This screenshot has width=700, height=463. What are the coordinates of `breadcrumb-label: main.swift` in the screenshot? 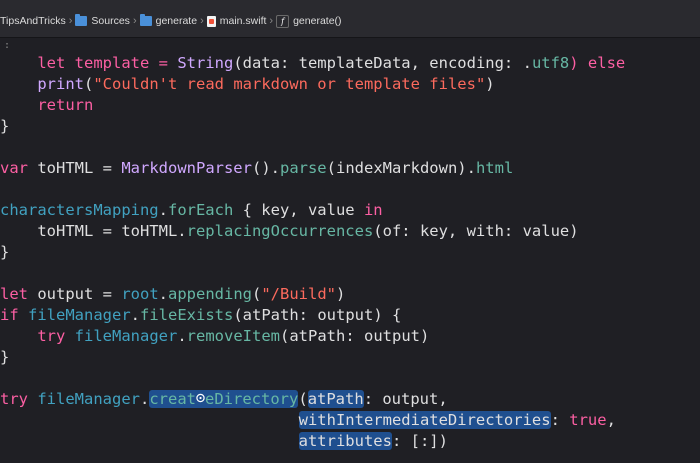 It's located at (243, 21).